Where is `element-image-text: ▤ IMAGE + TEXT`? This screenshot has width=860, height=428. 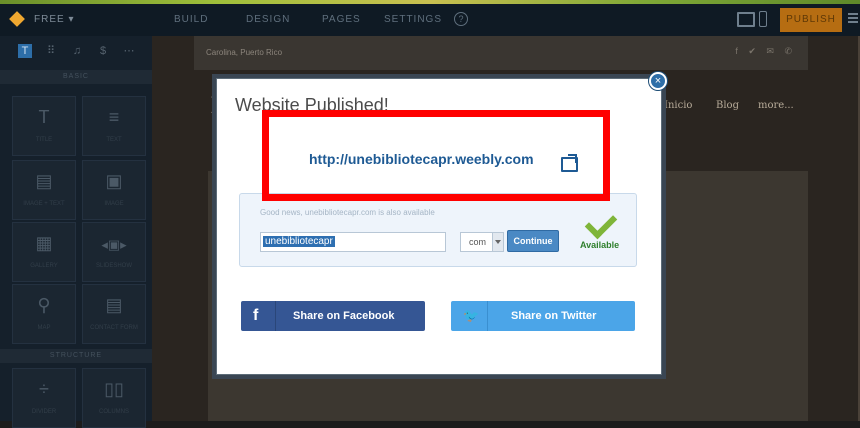 element-image-text: ▤ IMAGE + TEXT is located at coordinates (44, 190).